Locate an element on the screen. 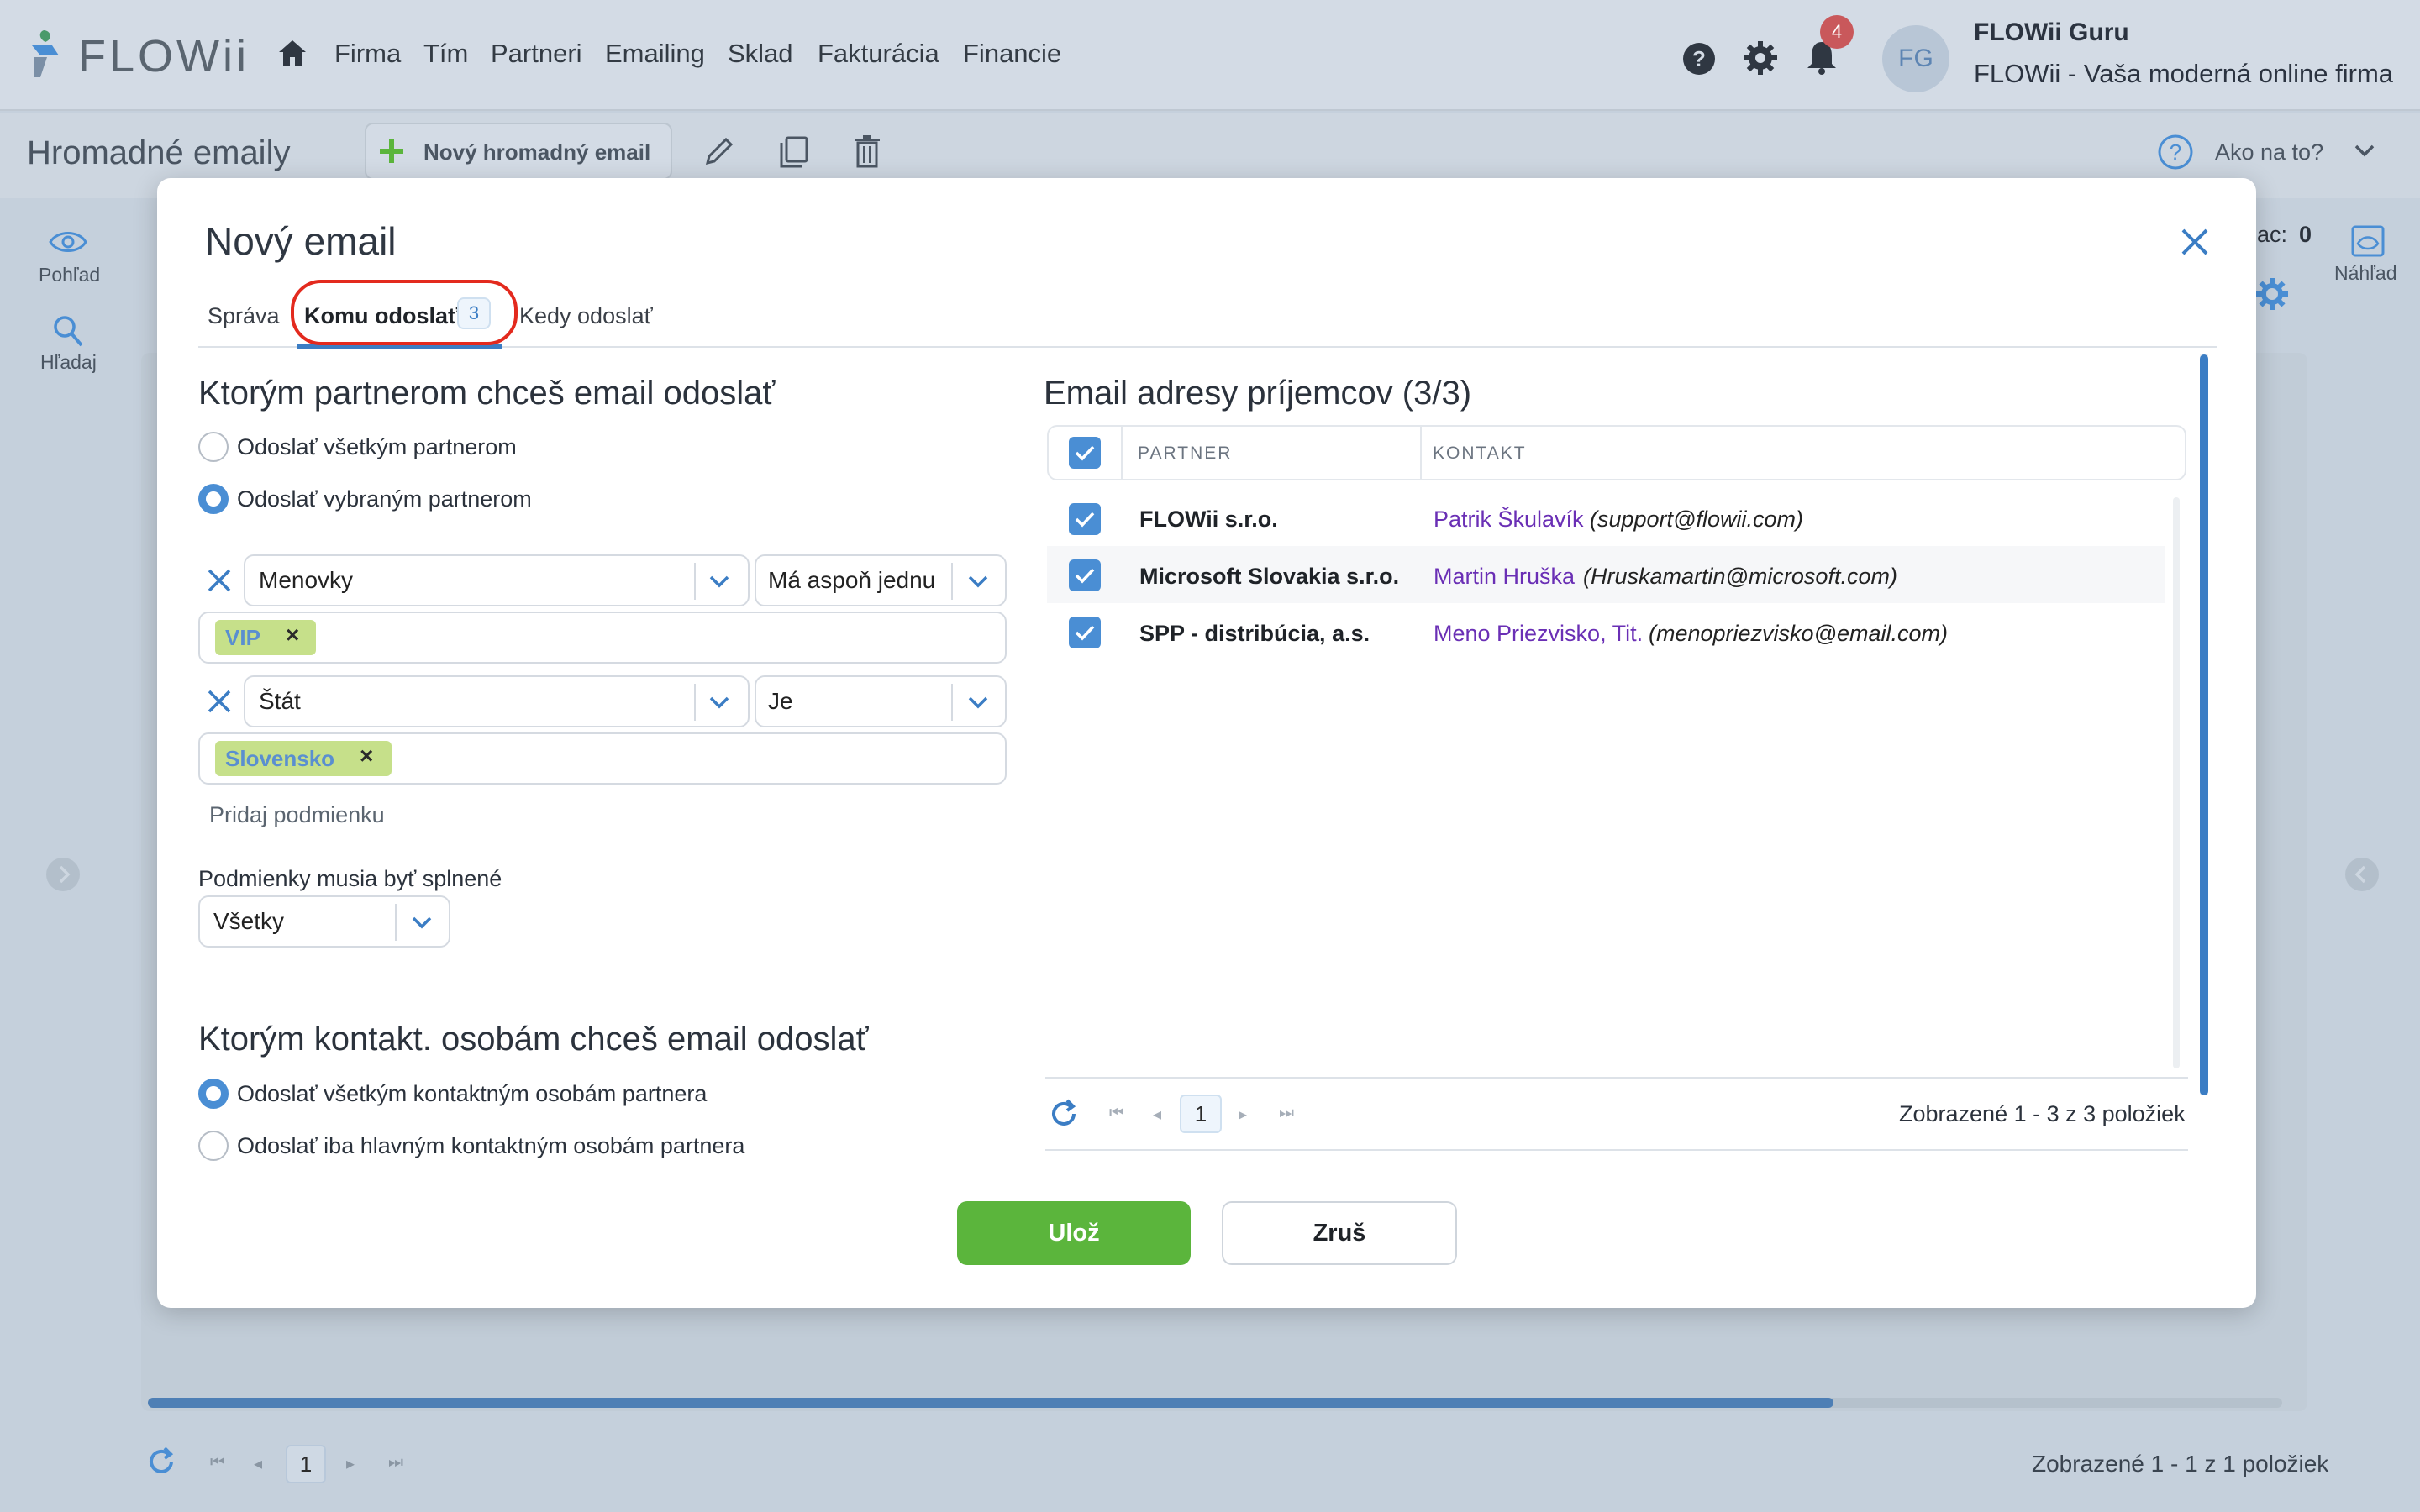 Image resolution: width=2420 pixels, height=1512 pixels. eye-icon is located at coordinates (68, 241).